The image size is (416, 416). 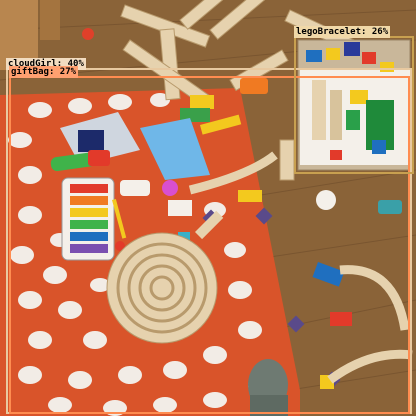 I want to click on detection-box-legoBracelet: legoBracelet: 26%, so click(x=354, y=100).